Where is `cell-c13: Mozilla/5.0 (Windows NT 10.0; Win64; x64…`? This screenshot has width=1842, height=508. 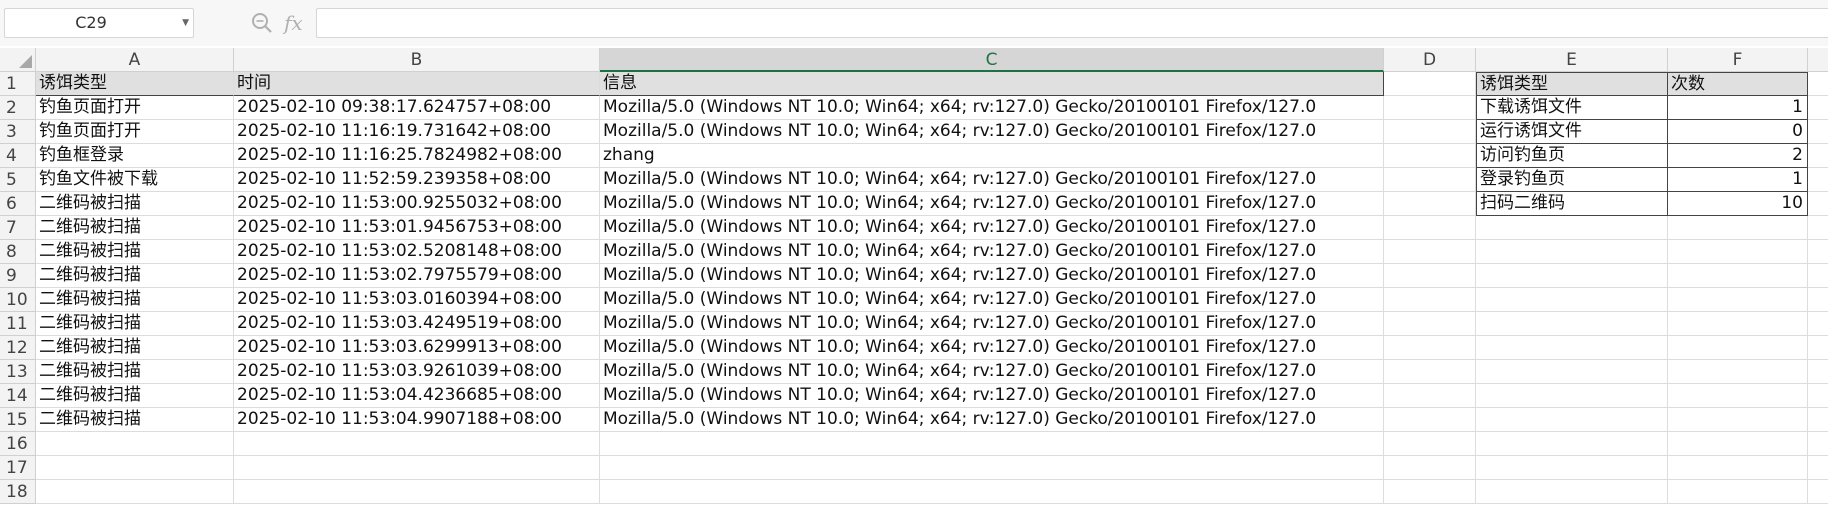
cell-c13: Mozilla/5.0 (Windows NT 10.0; Win64; x64… is located at coordinates (992, 372).